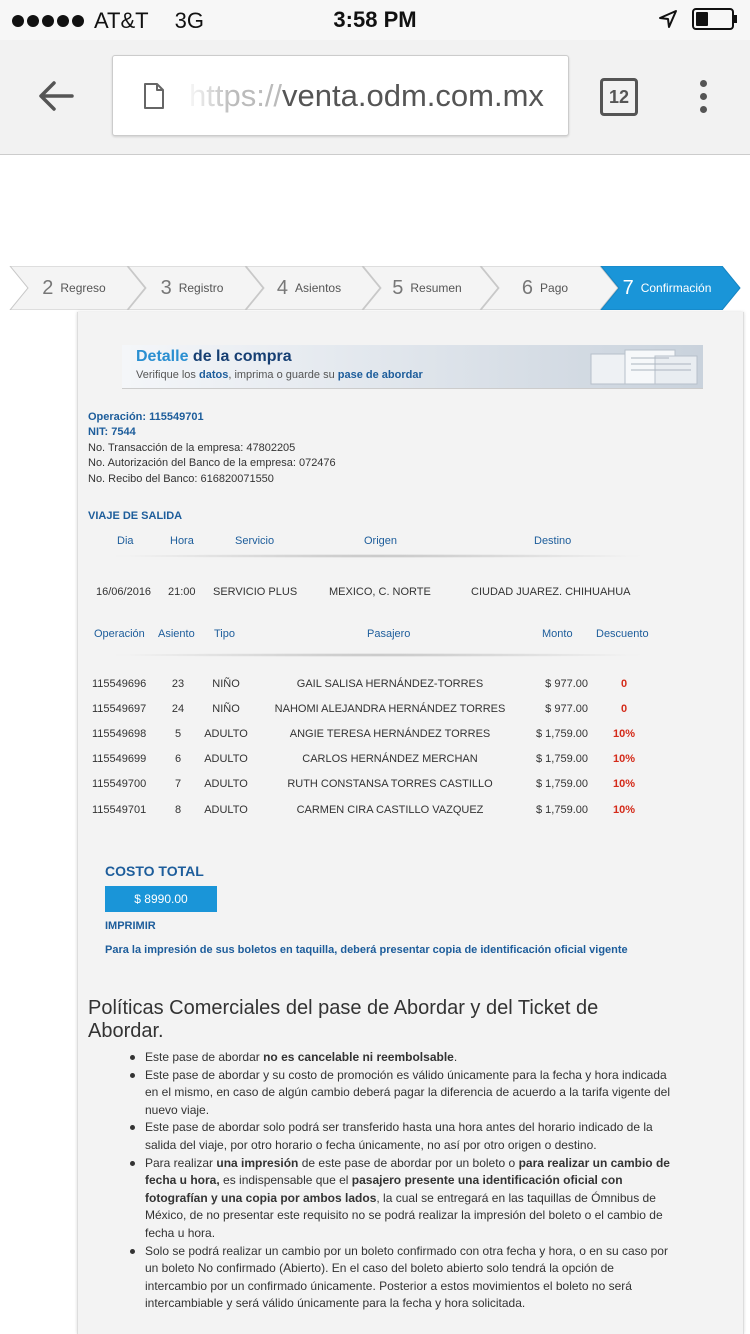 The image size is (750, 1334). I want to click on banner-title: Detalle de la compra, so click(214, 356).